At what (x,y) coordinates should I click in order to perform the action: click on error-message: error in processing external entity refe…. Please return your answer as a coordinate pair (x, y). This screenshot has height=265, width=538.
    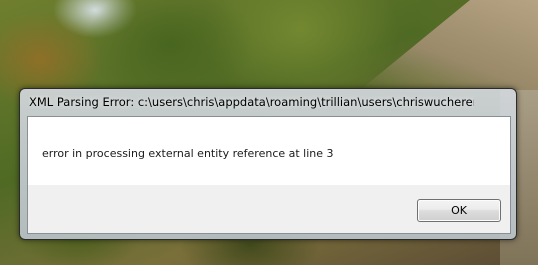
    Looking at the image, I should click on (188, 153).